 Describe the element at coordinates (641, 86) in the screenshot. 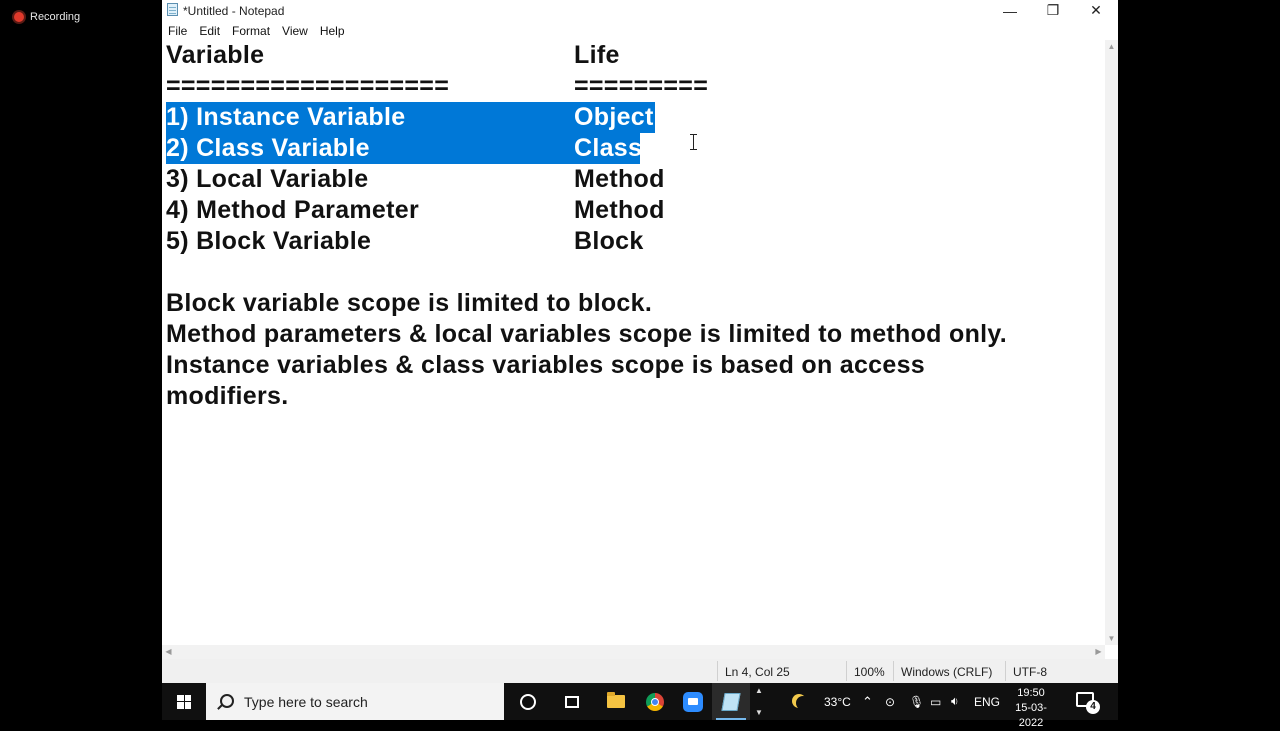

I see `underline-life: =========` at that location.